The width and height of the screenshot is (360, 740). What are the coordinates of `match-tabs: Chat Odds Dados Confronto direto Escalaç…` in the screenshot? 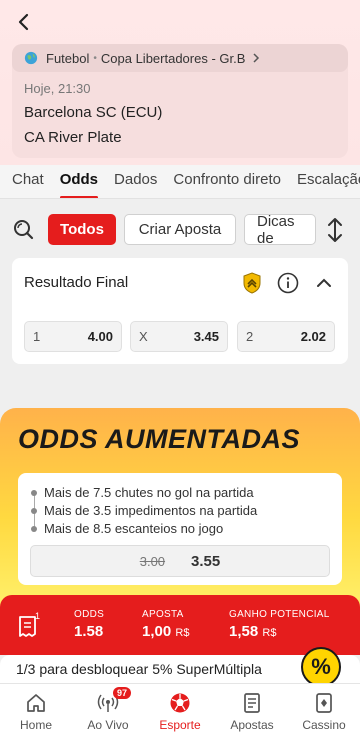 It's located at (180, 182).